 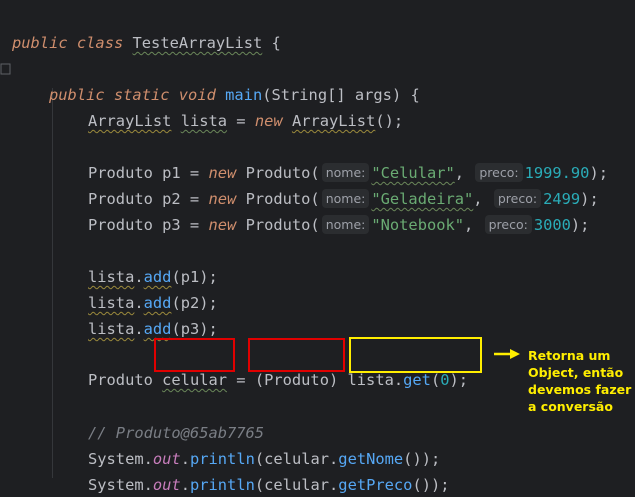 What do you see at coordinates (130, 121) in the screenshot?
I see `type-arraylist: ArrayList` at bounding box center [130, 121].